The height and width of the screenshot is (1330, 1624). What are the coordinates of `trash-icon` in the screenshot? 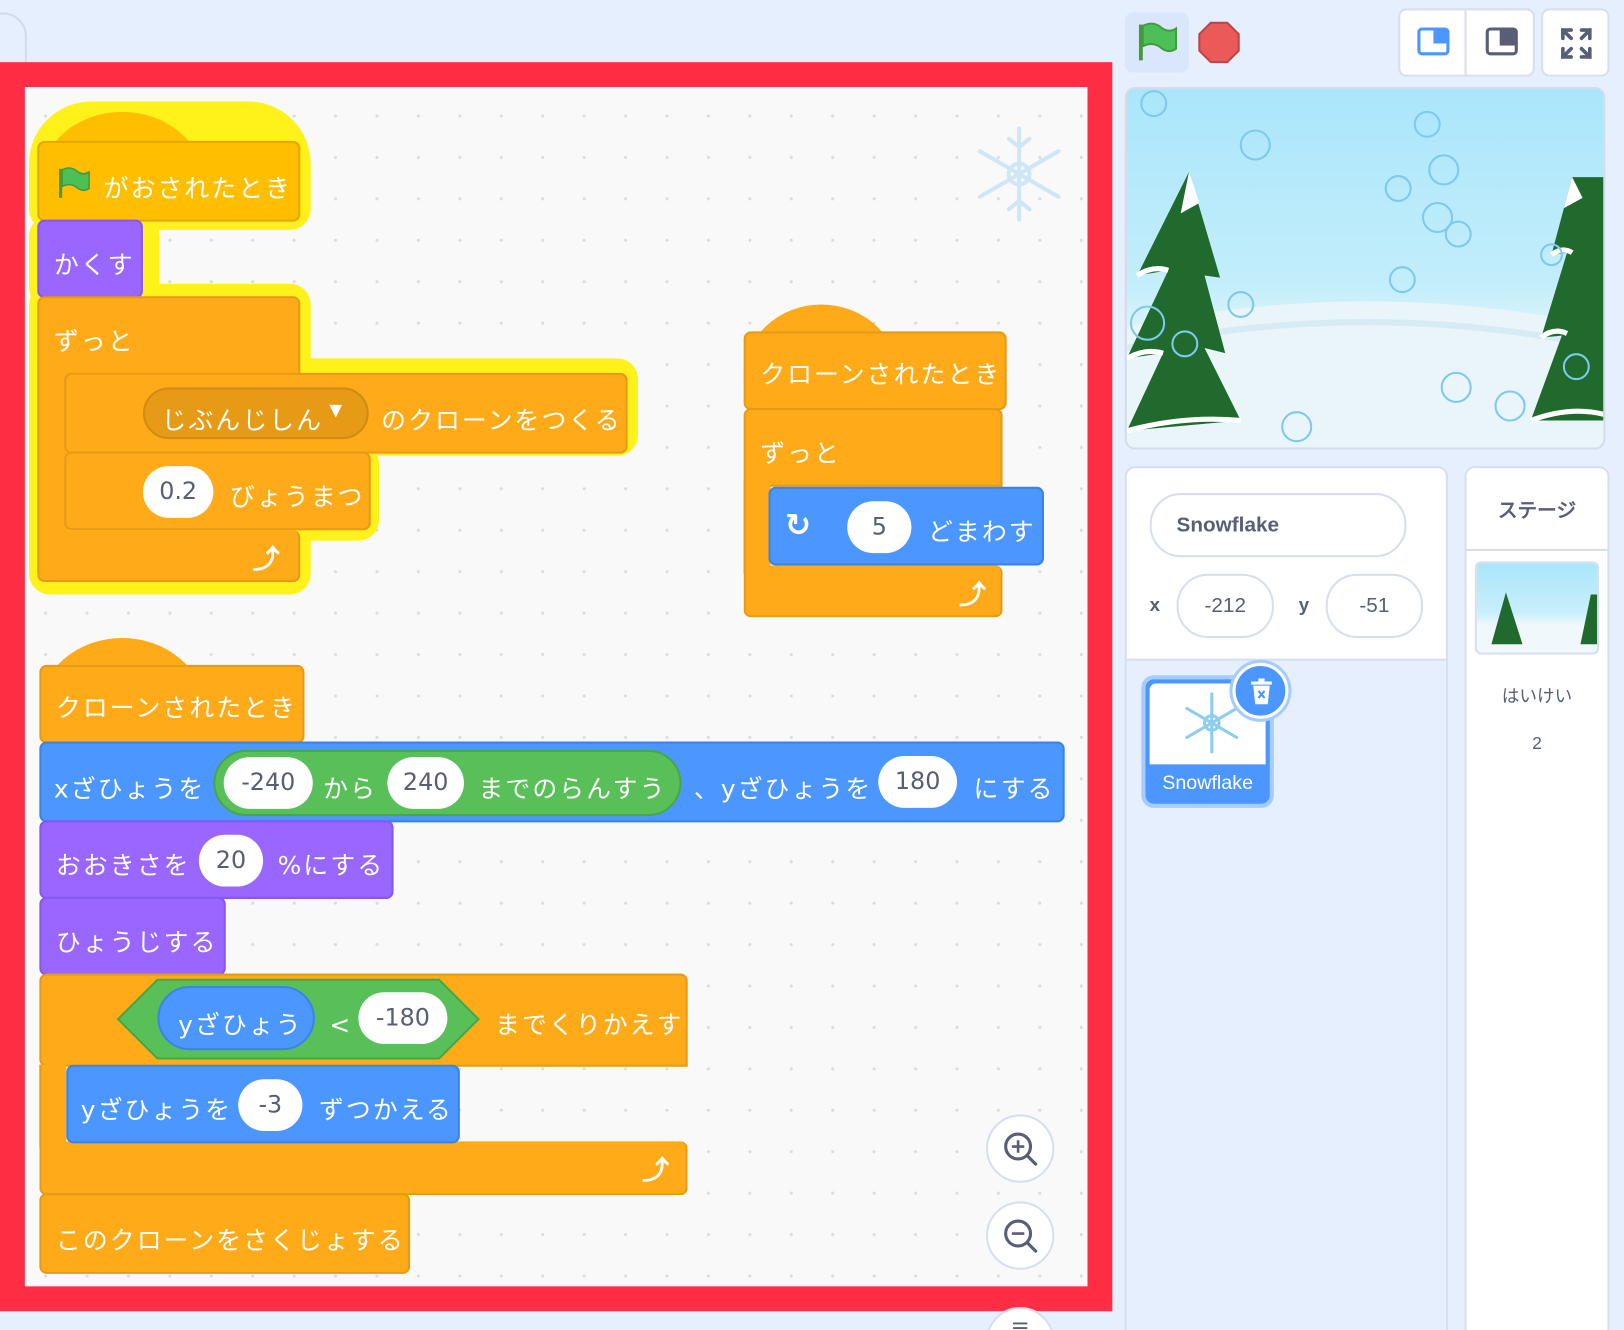 It's located at (1261, 691).